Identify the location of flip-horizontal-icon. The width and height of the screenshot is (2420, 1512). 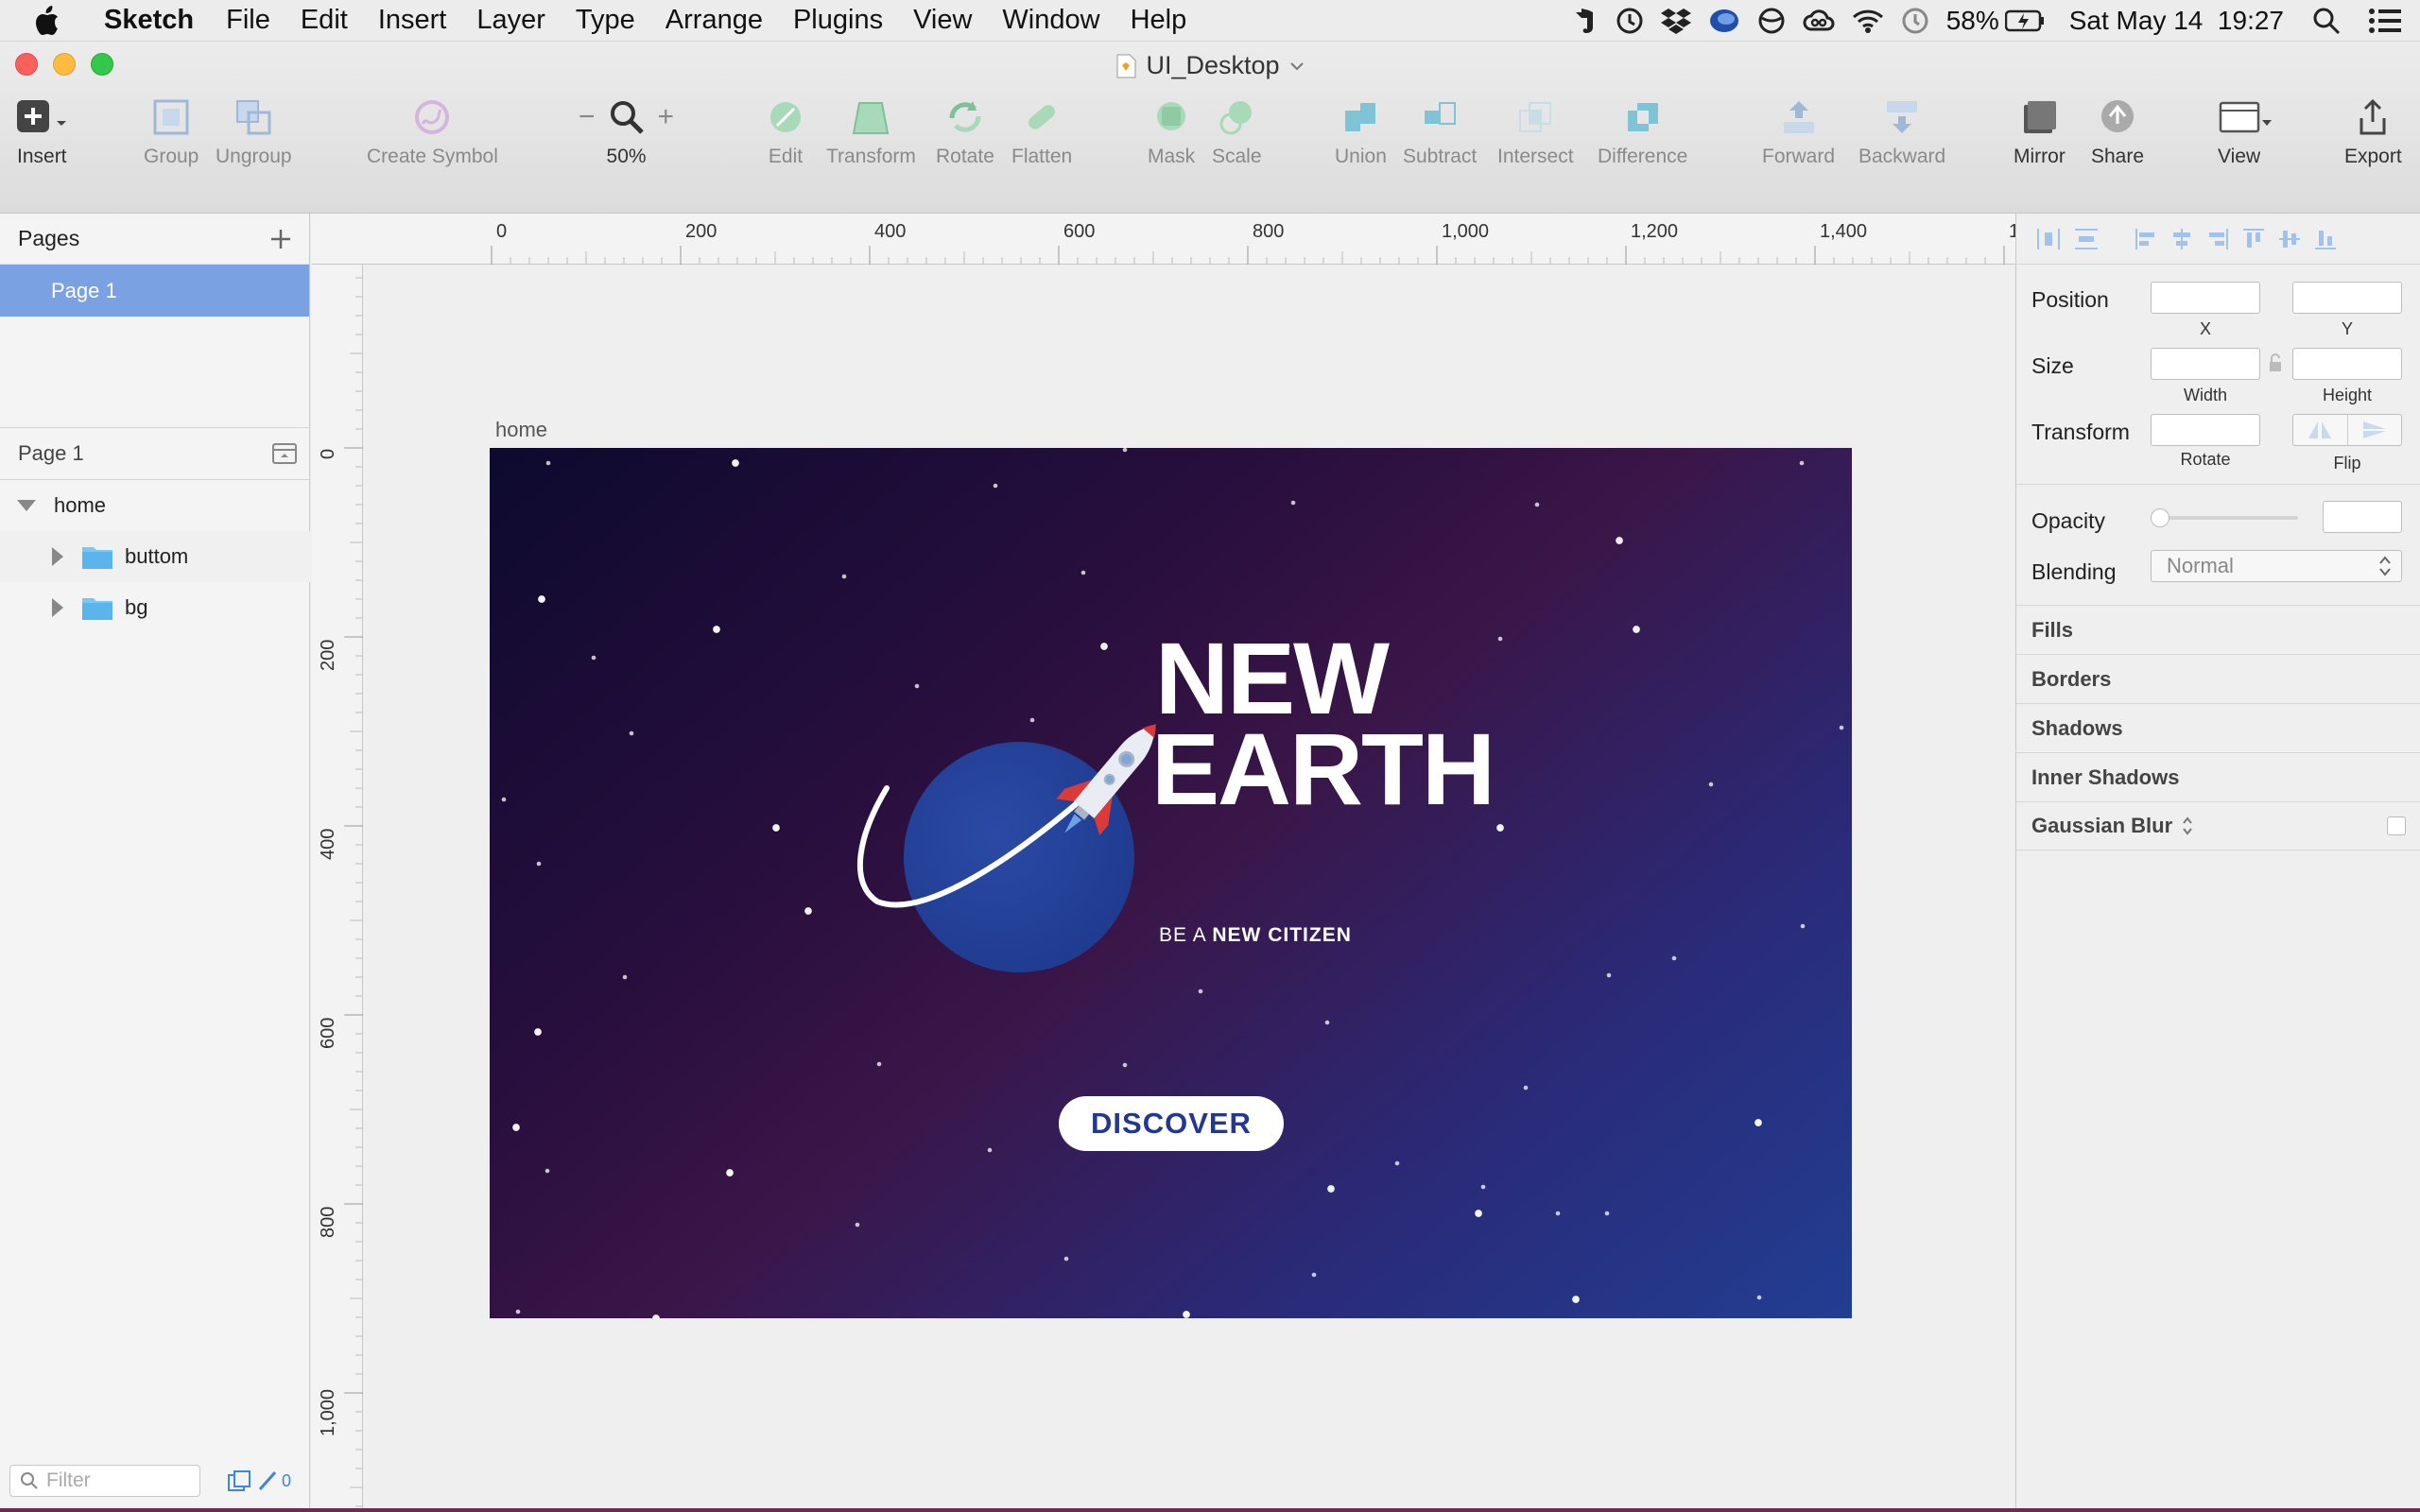
(2320, 430).